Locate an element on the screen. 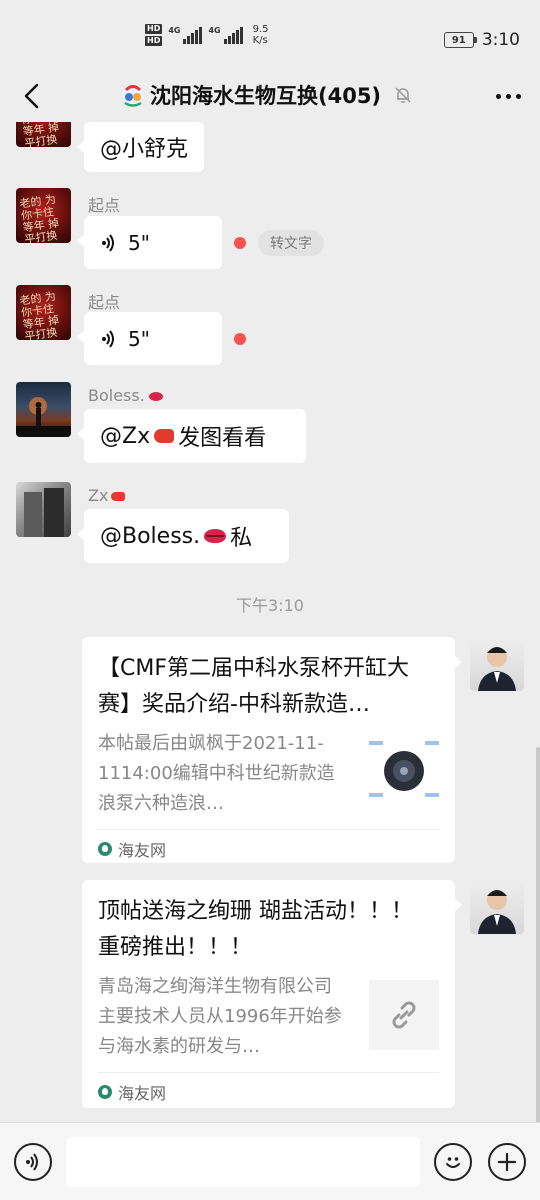  message-bubble: @Boless. 私 is located at coordinates (183, 536).